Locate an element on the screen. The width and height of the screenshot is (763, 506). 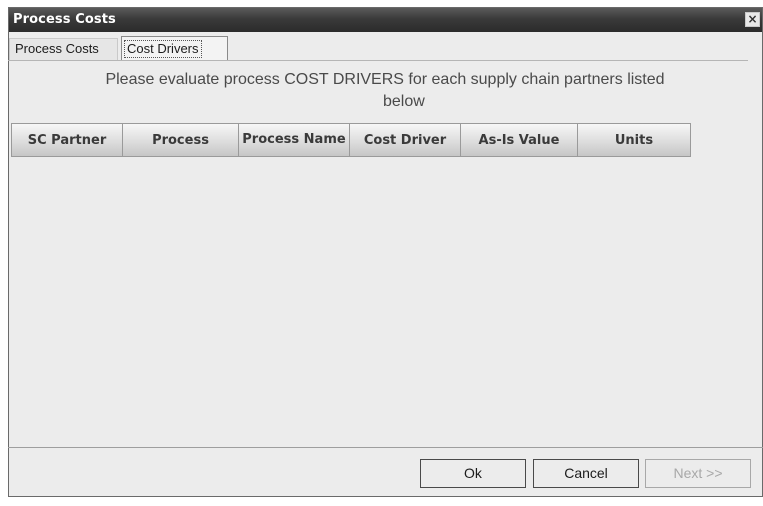
instruction-line-2: below is located at coordinates (404, 101).